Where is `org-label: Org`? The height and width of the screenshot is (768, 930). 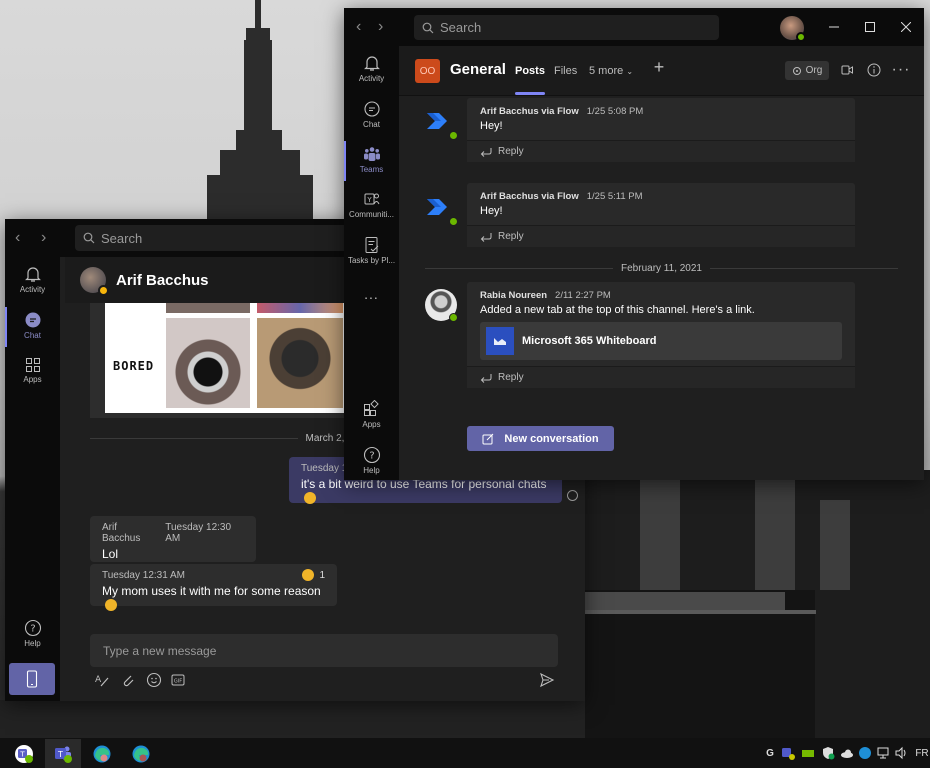
org-label: Org is located at coordinates (814, 70).